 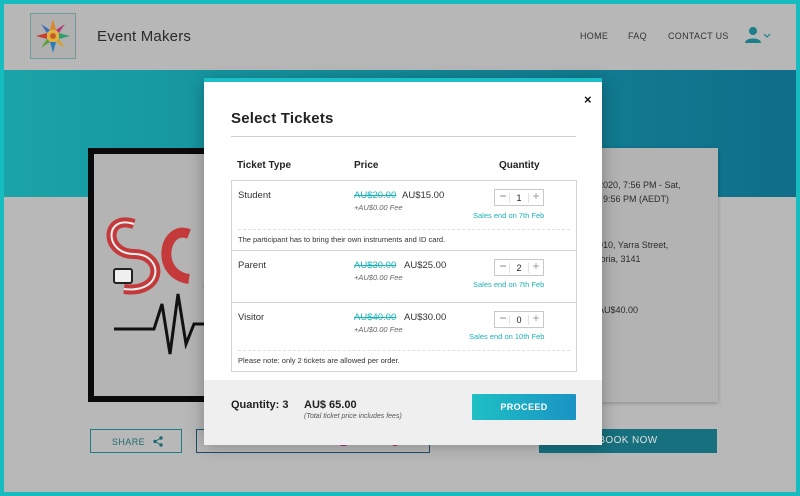 What do you see at coordinates (425, 265) in the screenshot?
I see `ticket-price: AU$25.00` at bounding box center [425, 265].